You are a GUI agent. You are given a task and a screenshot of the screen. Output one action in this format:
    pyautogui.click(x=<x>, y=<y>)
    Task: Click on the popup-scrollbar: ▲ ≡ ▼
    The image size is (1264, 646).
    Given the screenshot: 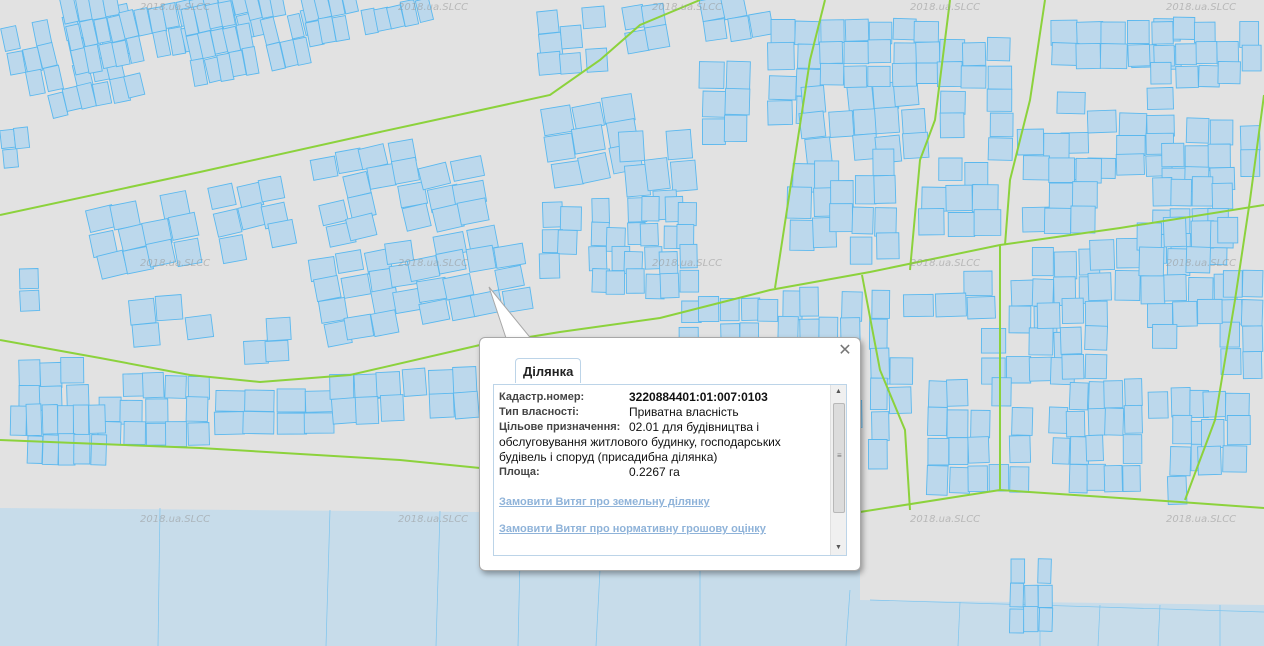 What is the action you would take?
    pyautogui.click(x=838, y=470)
    